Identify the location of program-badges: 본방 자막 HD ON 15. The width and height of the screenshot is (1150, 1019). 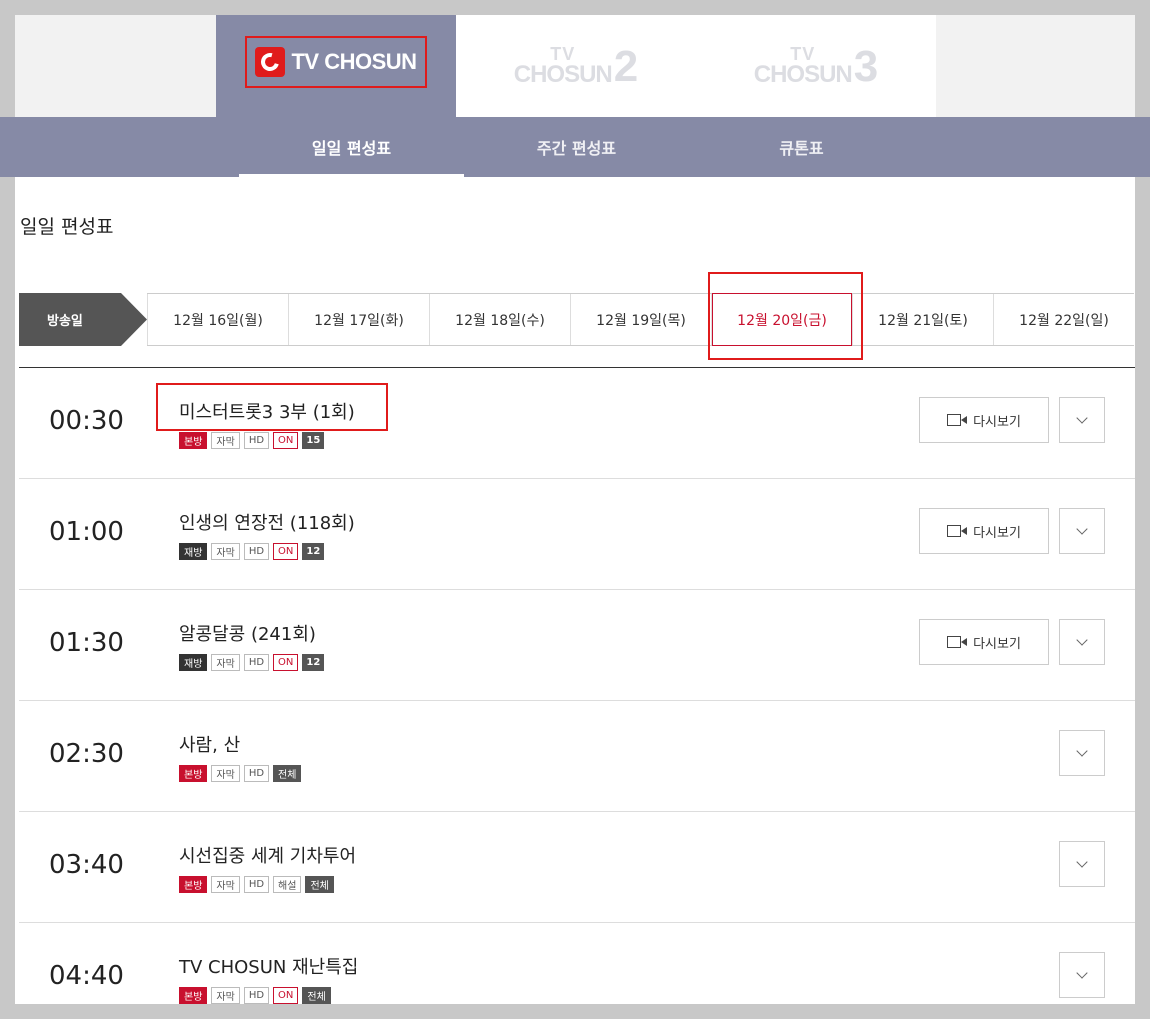
(252, 440).